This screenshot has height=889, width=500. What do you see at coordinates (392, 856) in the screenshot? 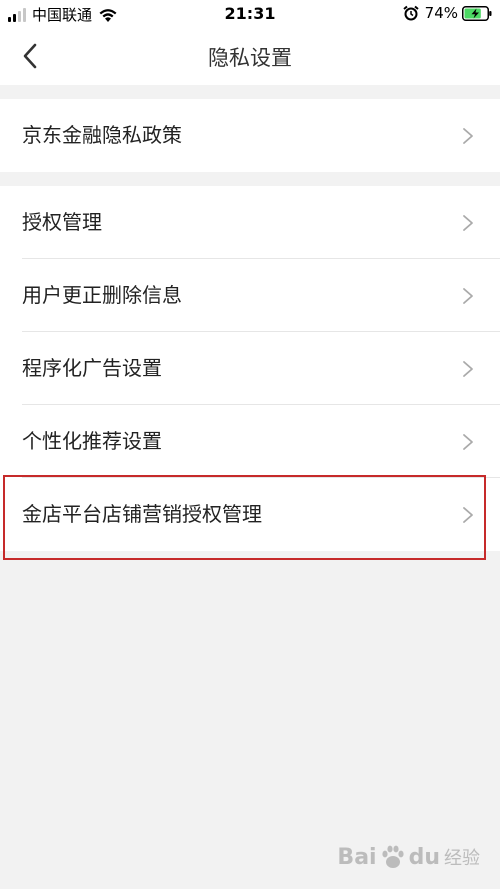
I see `paw-icon` at bounding box center [392, 856].